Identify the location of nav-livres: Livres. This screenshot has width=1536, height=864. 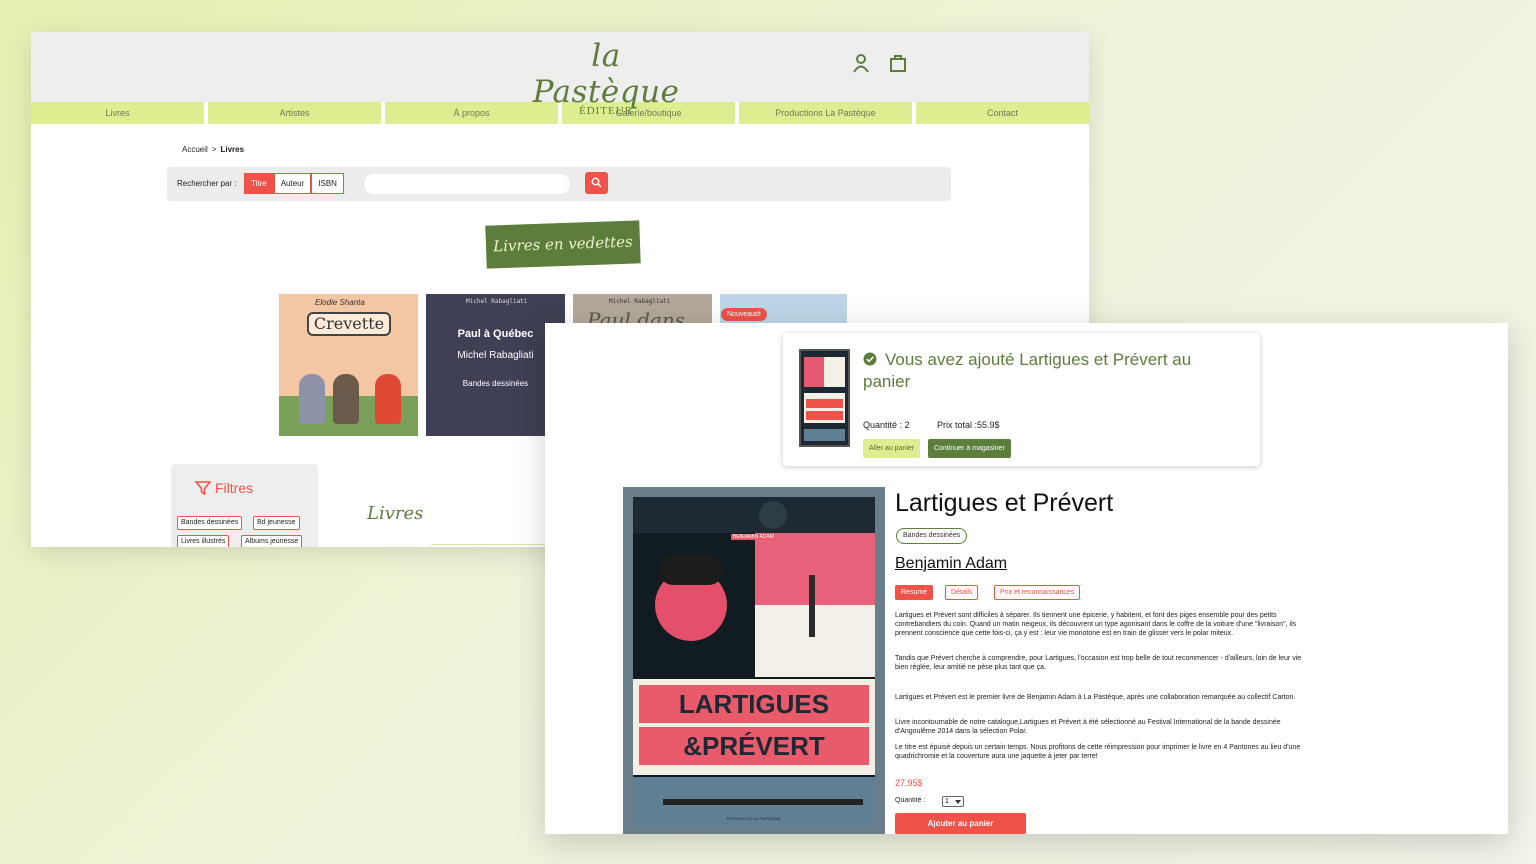
(117, 113).